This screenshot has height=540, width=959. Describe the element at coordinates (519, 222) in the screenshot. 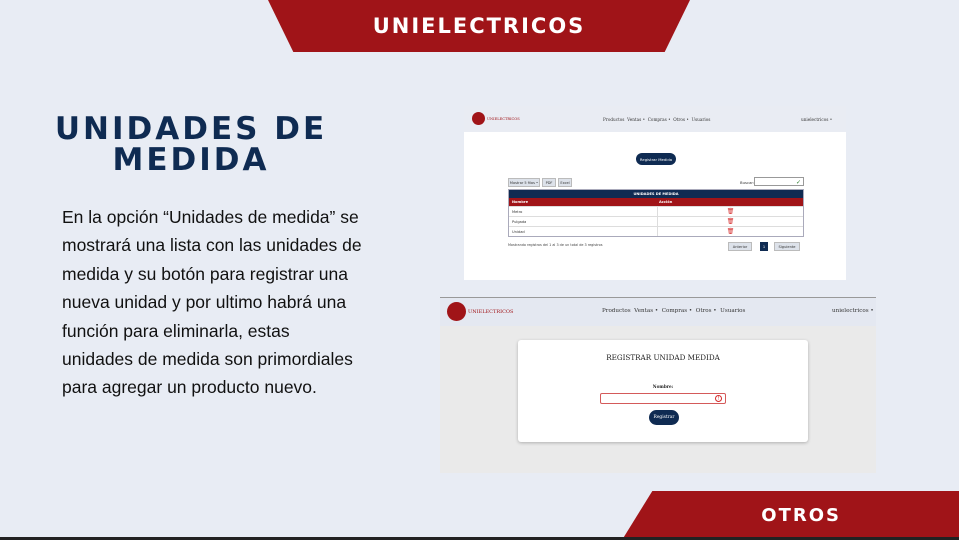

I see `row-name: Pulgada` at that location.